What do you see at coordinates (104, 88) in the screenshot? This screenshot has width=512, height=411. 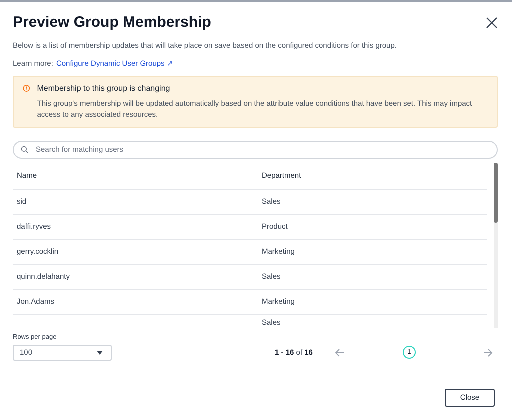 I see `warning-title: Membership to this group is changing` at bounding box center [104, 88].